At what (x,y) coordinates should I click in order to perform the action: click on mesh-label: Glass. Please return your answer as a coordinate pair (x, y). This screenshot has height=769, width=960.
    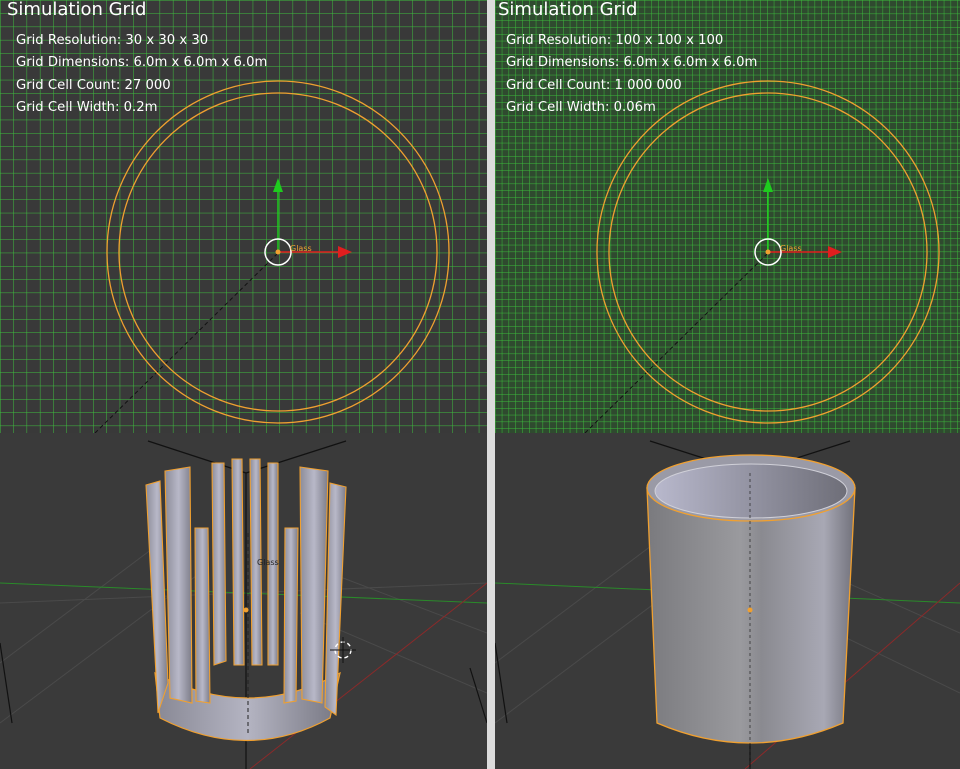
    Looking at the image, I should click on (268, 562).